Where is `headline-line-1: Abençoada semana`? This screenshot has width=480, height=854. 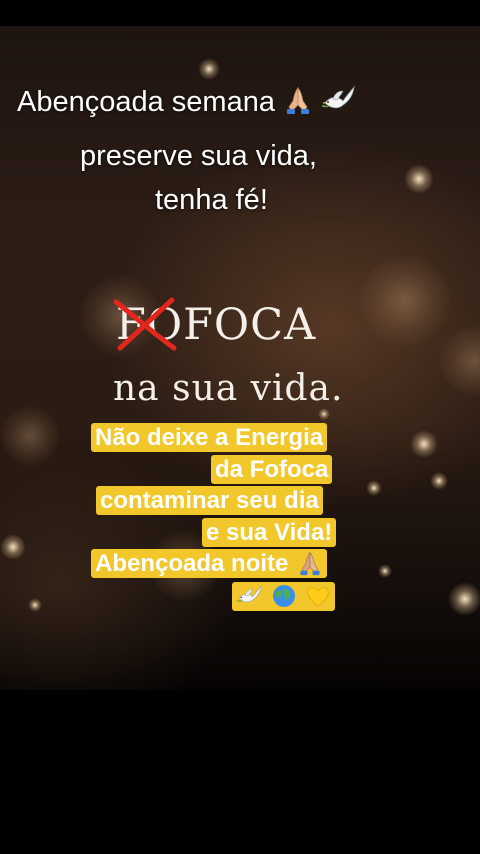
headline-line-1: Abençoada semana is located at coordinates (186, 102).